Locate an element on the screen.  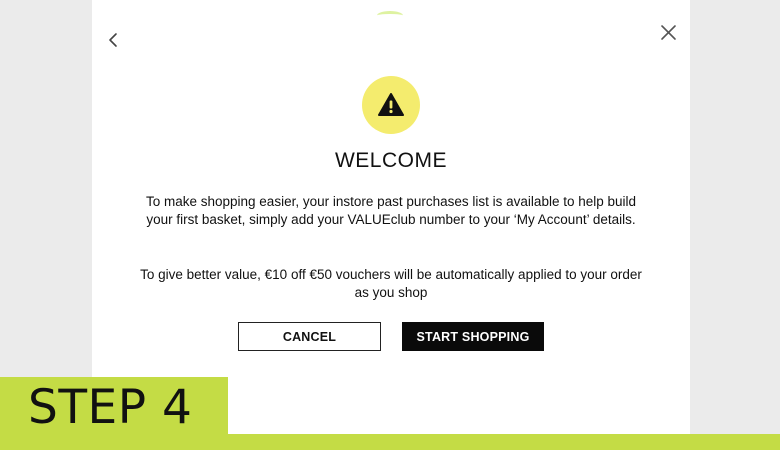
step-label: STEP 4 is located at coordinates (114, 413).